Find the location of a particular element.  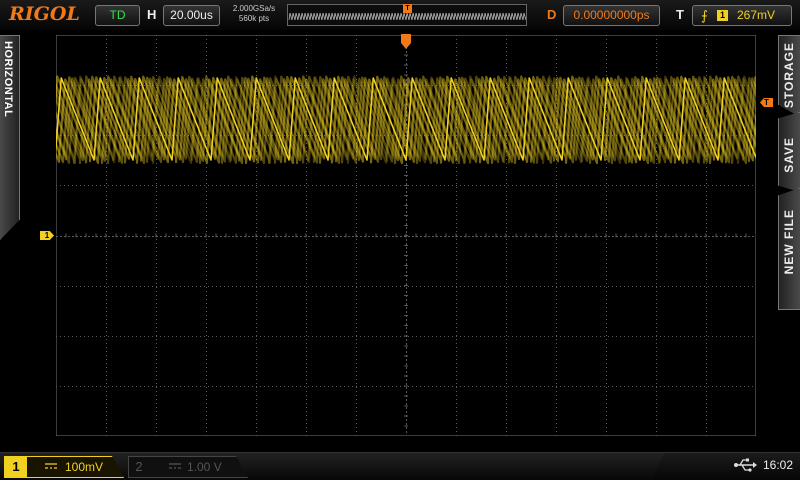

trigger-source-badge: 1 is located at coordinates (722, 15).